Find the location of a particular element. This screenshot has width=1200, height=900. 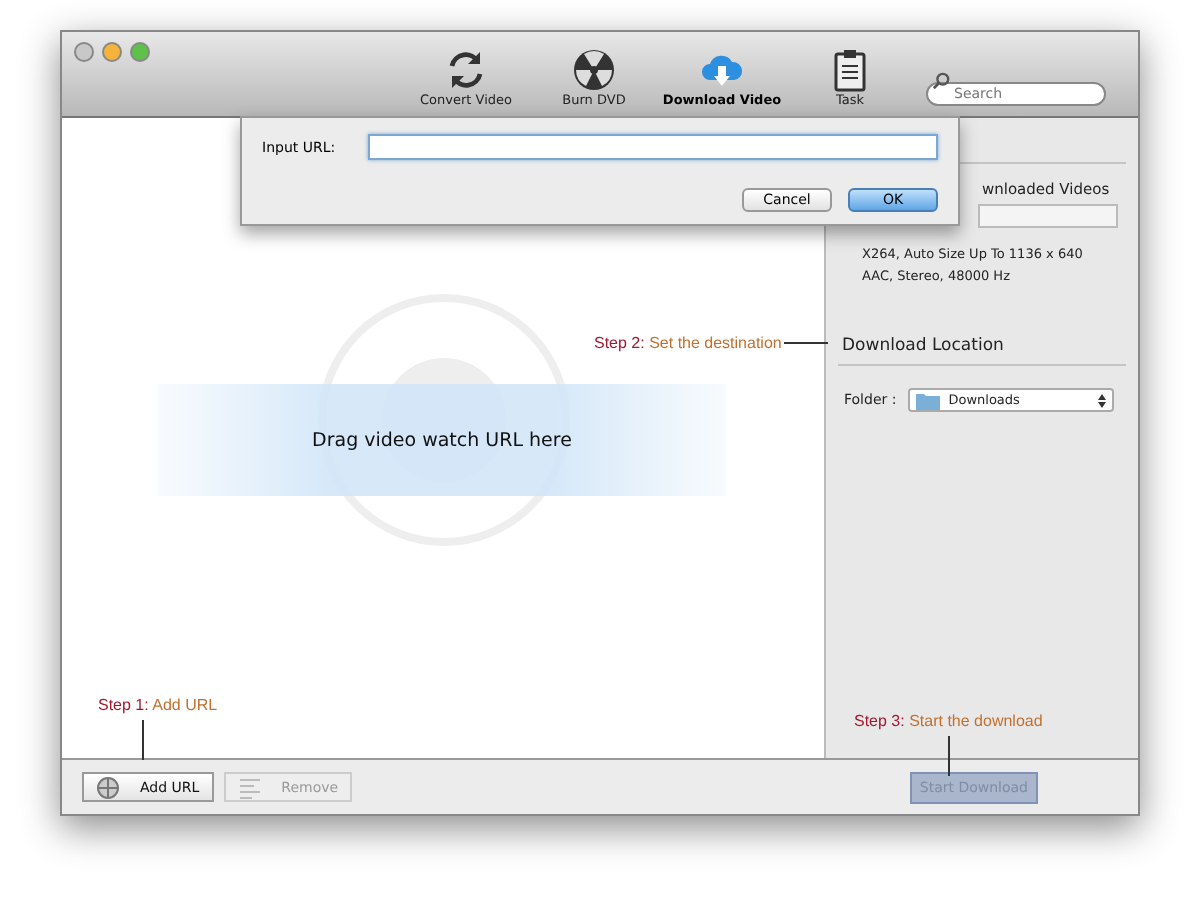

preset-dropdown is located at coordinates (1048, 216).